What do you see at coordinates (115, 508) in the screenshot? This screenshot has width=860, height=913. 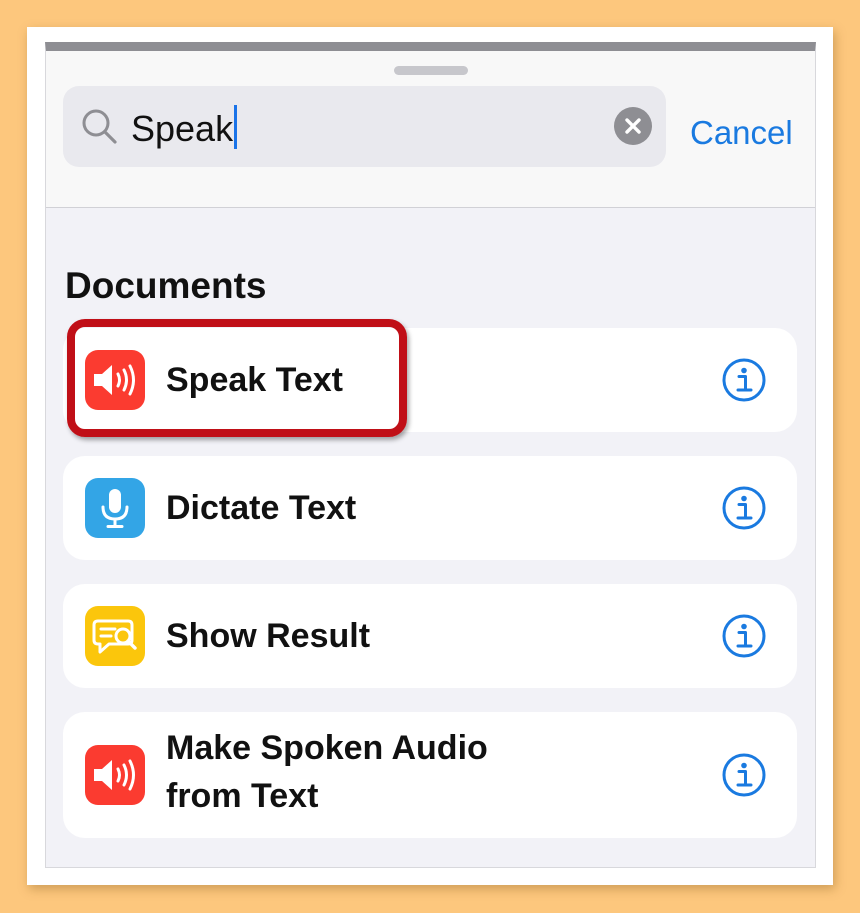 I see `microphone-icon` at bounding box center [115, 508].